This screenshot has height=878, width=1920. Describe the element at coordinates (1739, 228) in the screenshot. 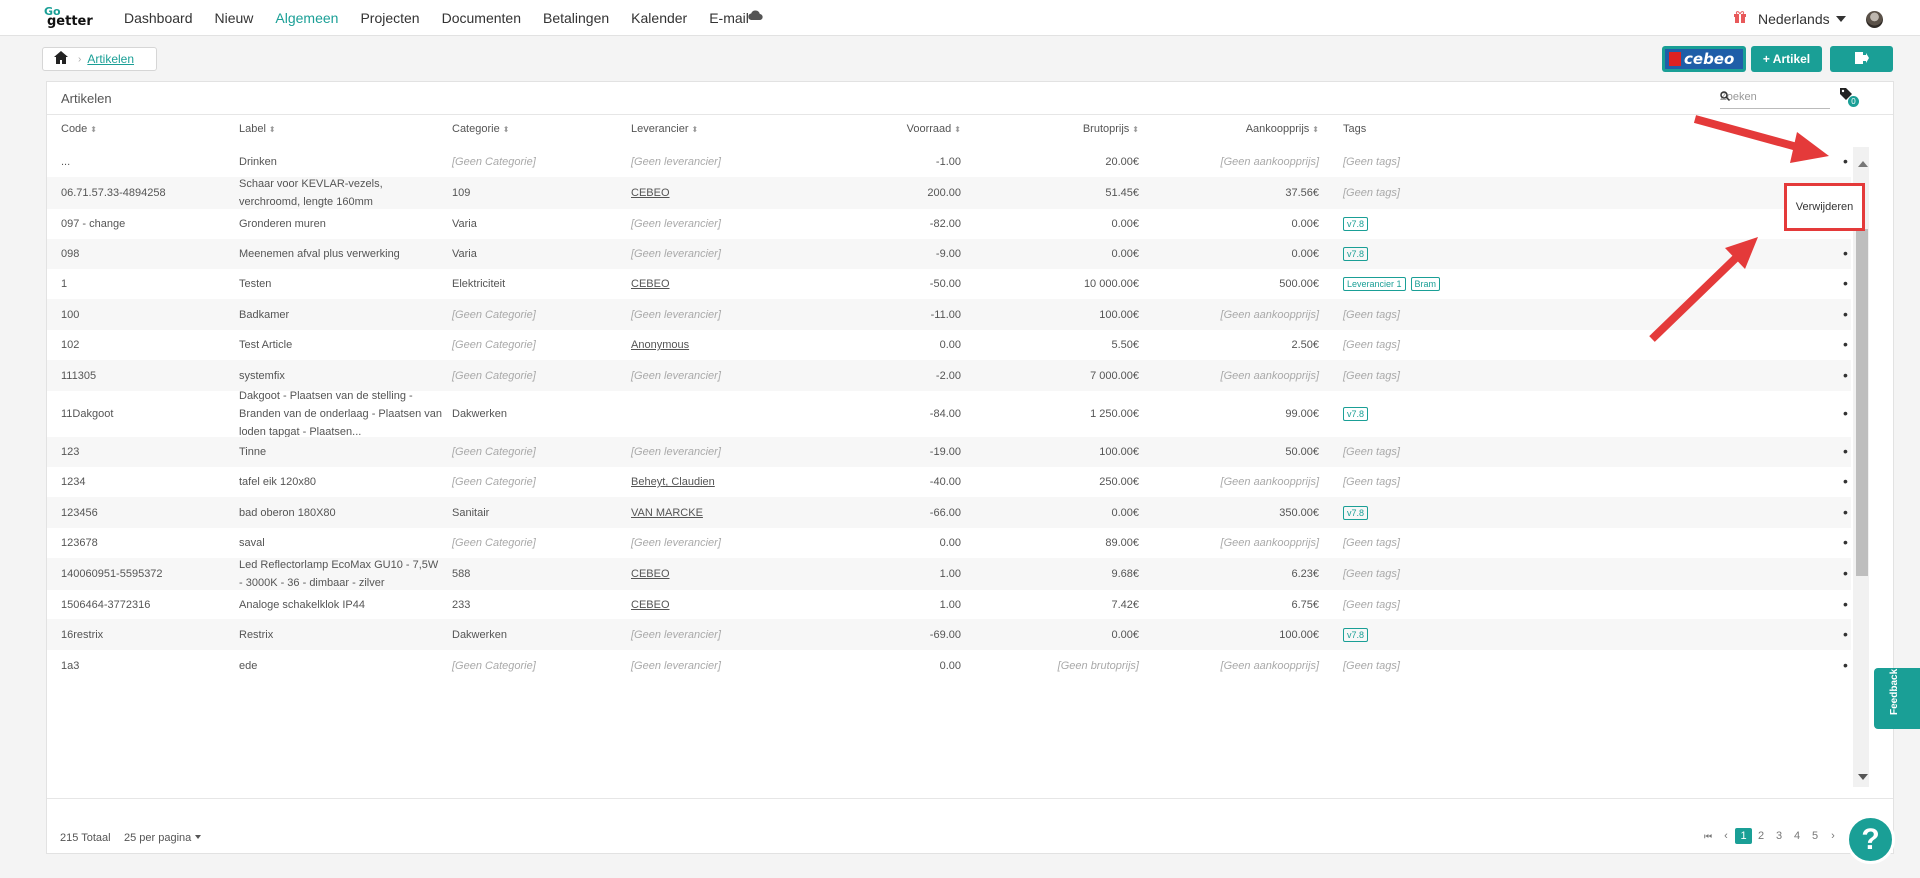

I see `annotation-arrows` at that location.